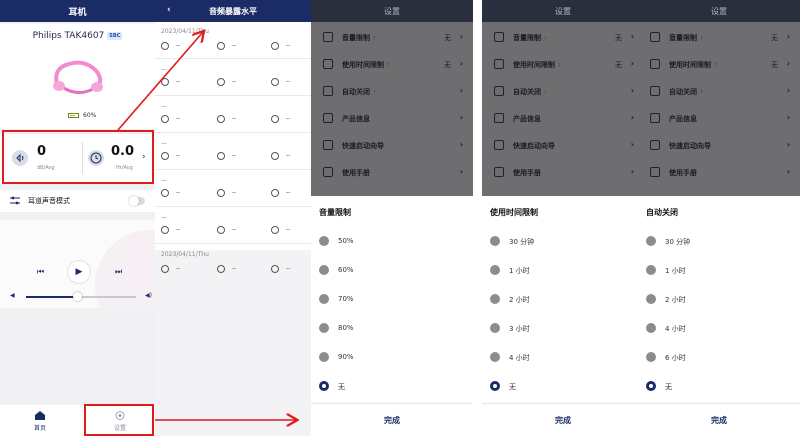 This screenshot has height=436, width=800. What do you see at coordinates (40, 272) in the screenshot?
I see `previous-track-icon: ⏮` at bounding box center [40, 272].